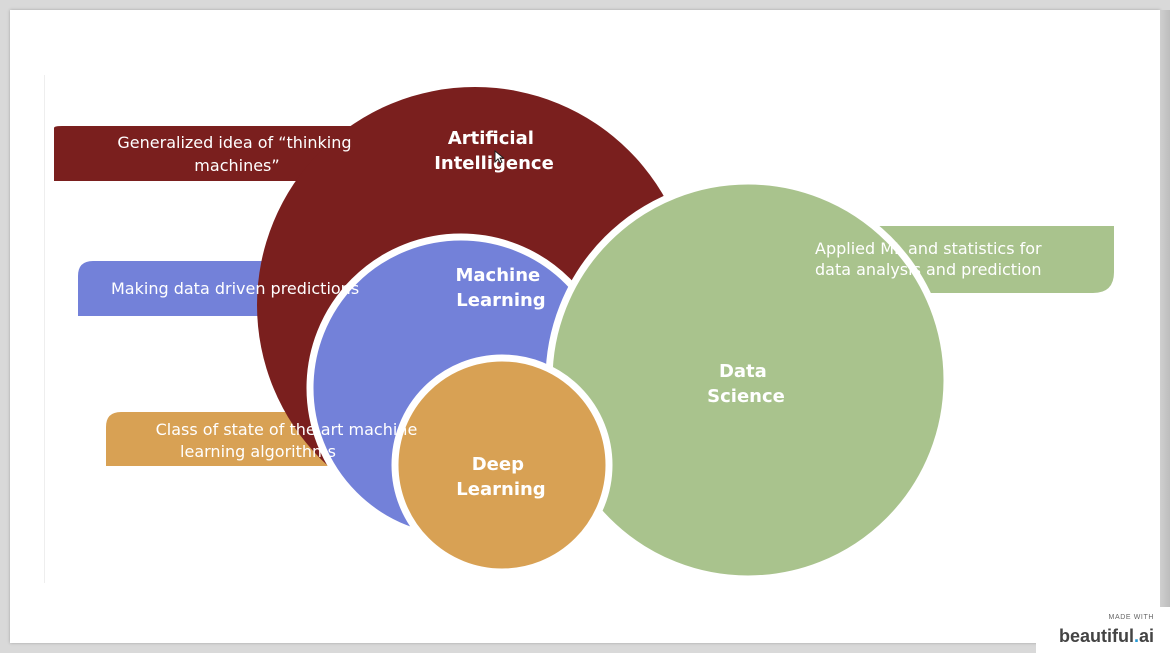  I want to click on made-with-badge: MADE WITH beautiful.ai, so click(1103, 630).